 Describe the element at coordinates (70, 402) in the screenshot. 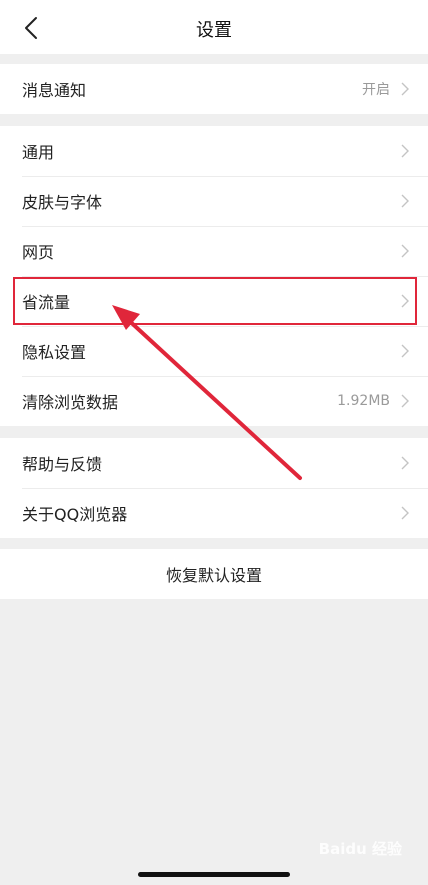

I see `row-label: 清除浏览数据` at that location.